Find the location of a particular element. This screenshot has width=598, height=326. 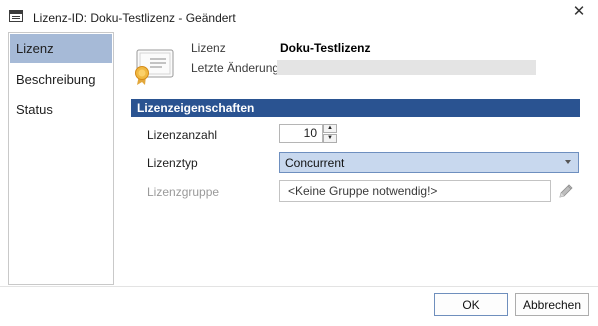

license-type-label: Lizenztyp is located at coordinates (172, 163).